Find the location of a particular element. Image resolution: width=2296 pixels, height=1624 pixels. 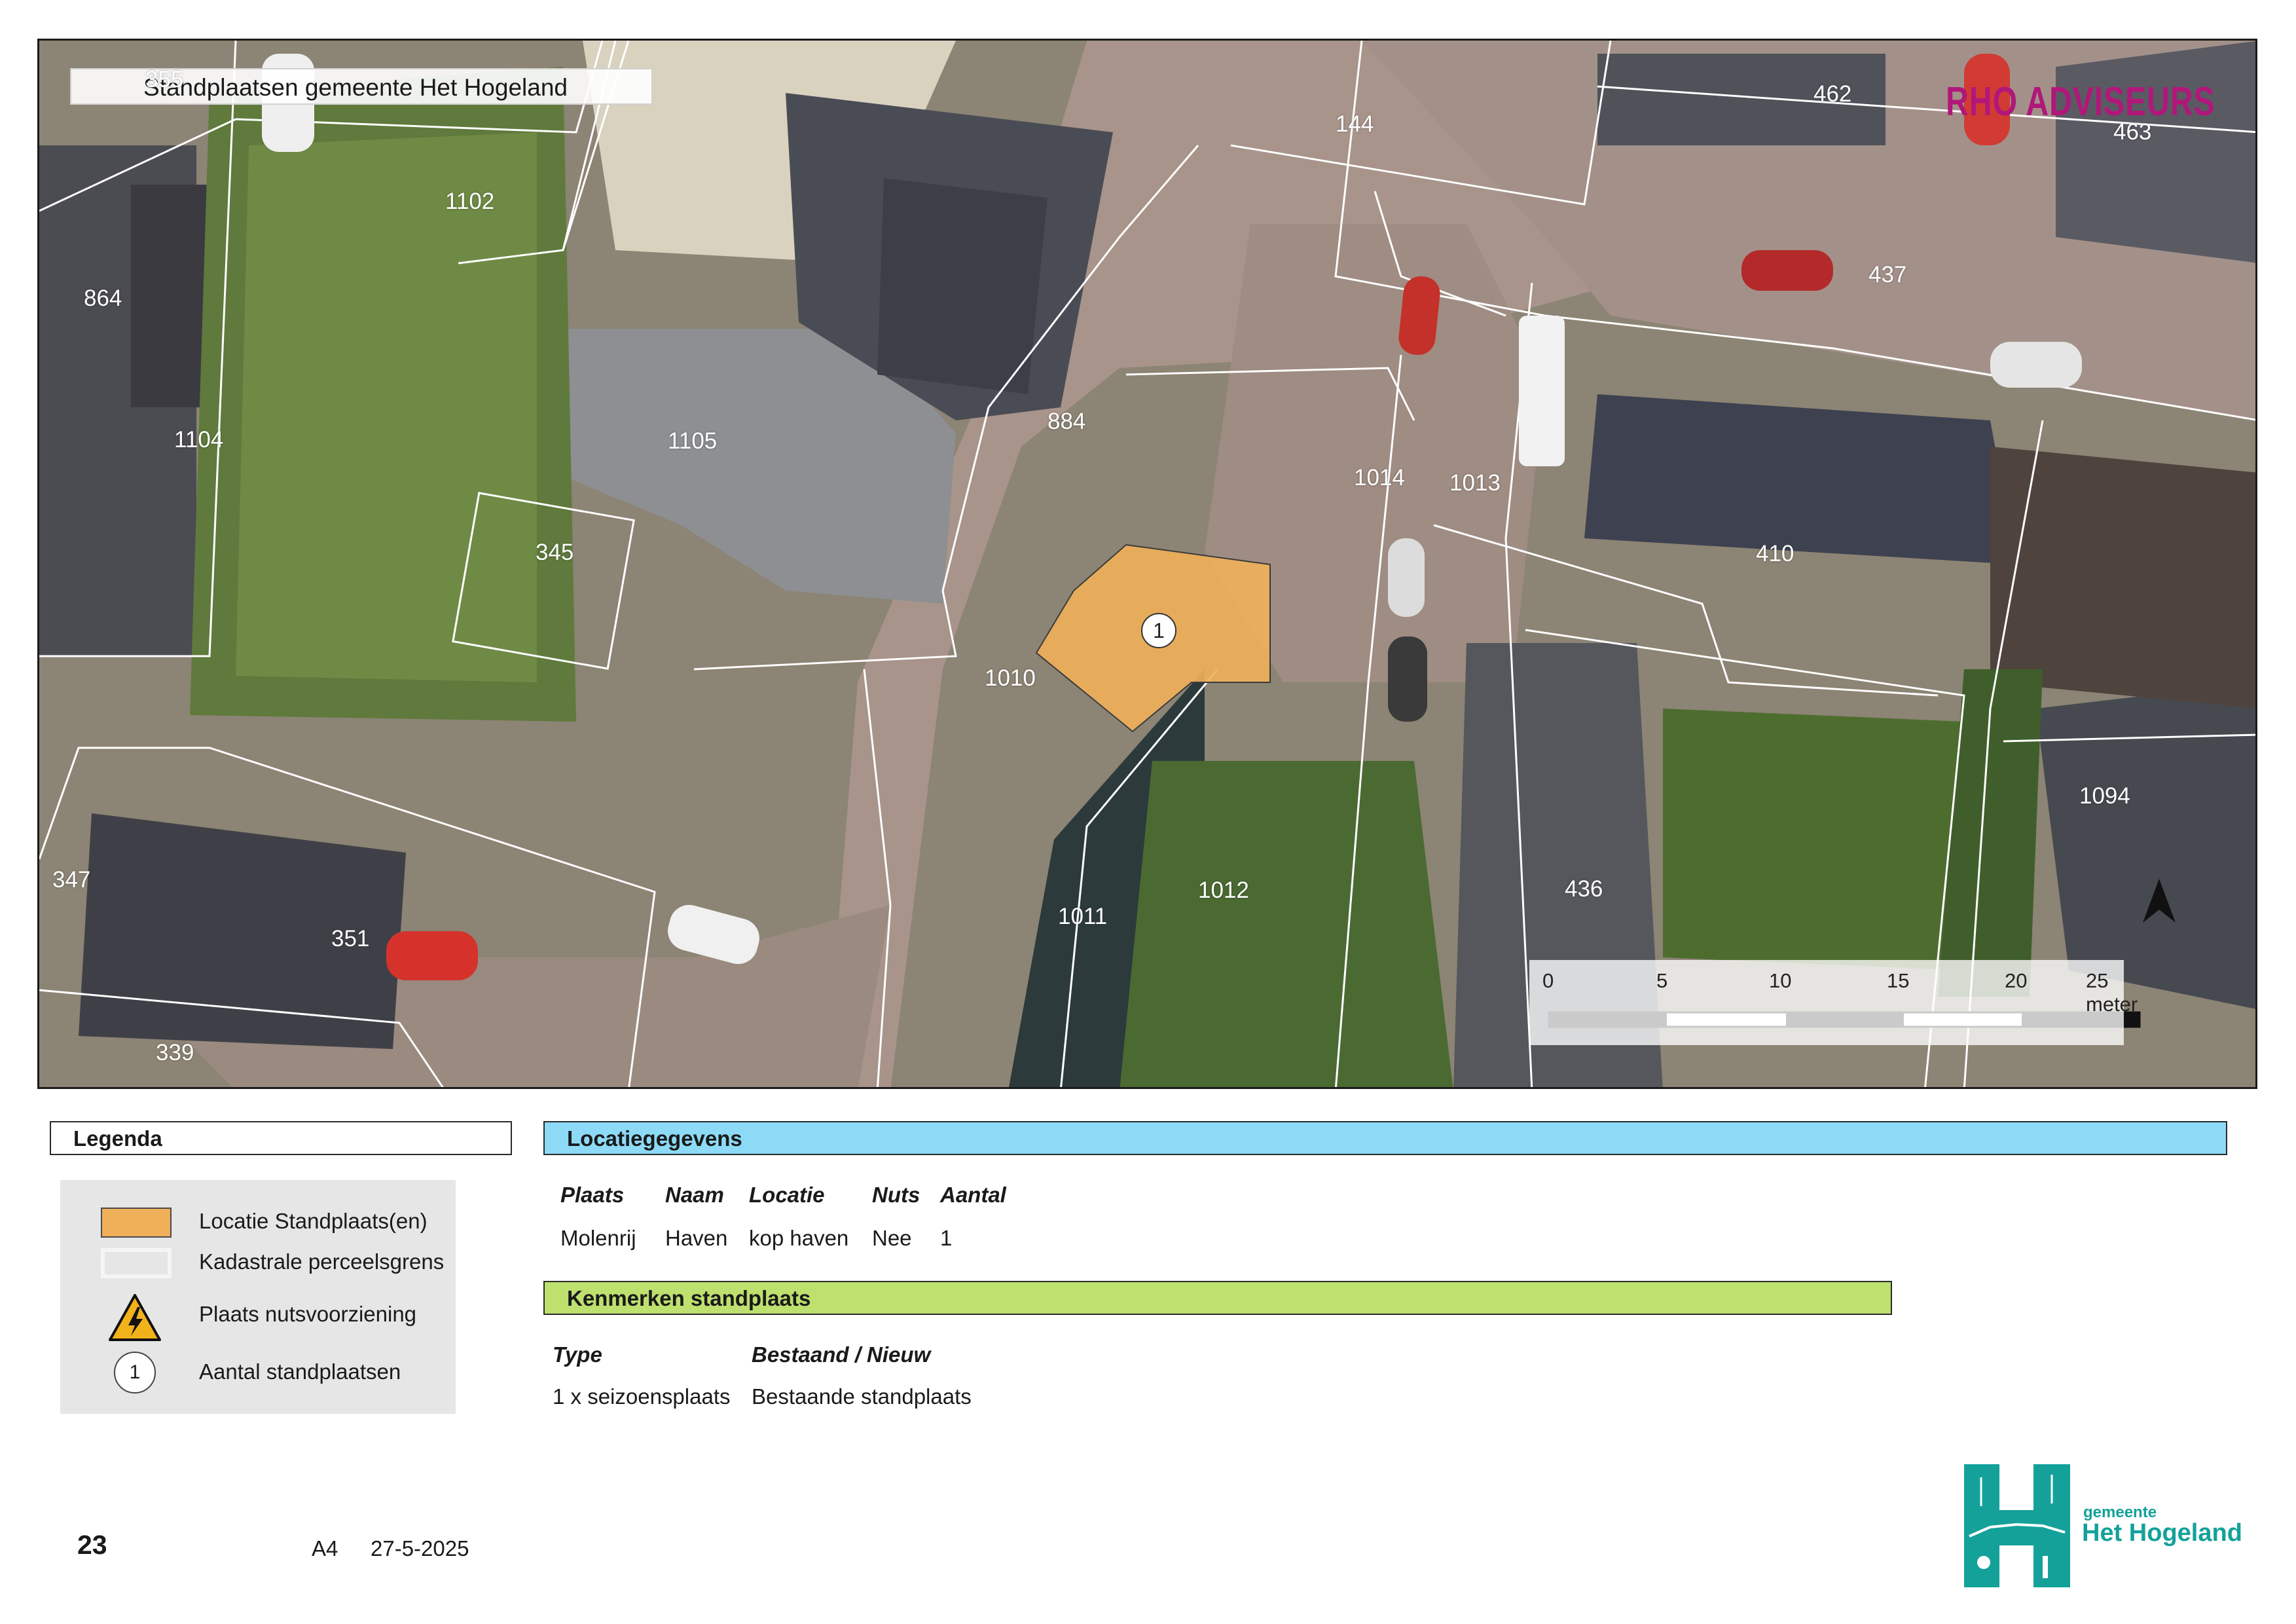

parcel-label: 436 is located at coordinates (1584, 889).